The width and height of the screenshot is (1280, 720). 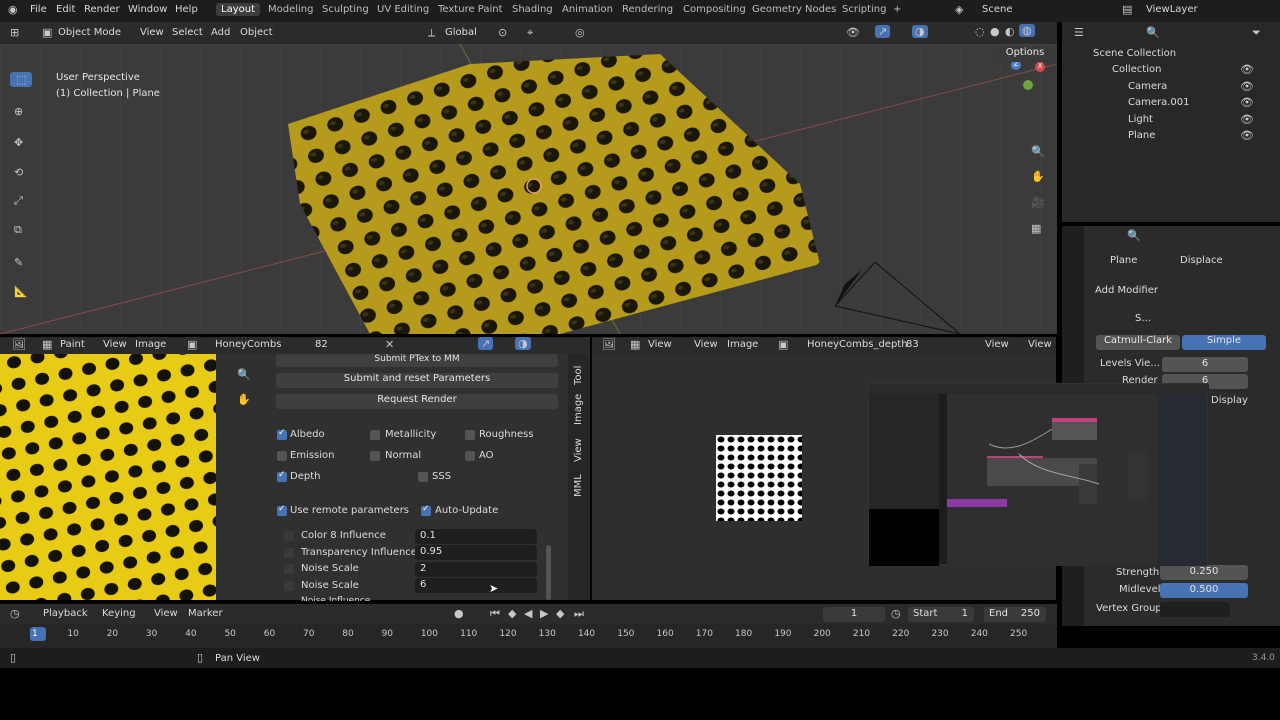 I want to click on jump-end-icon: ⏭, so click(x=579, y=614).